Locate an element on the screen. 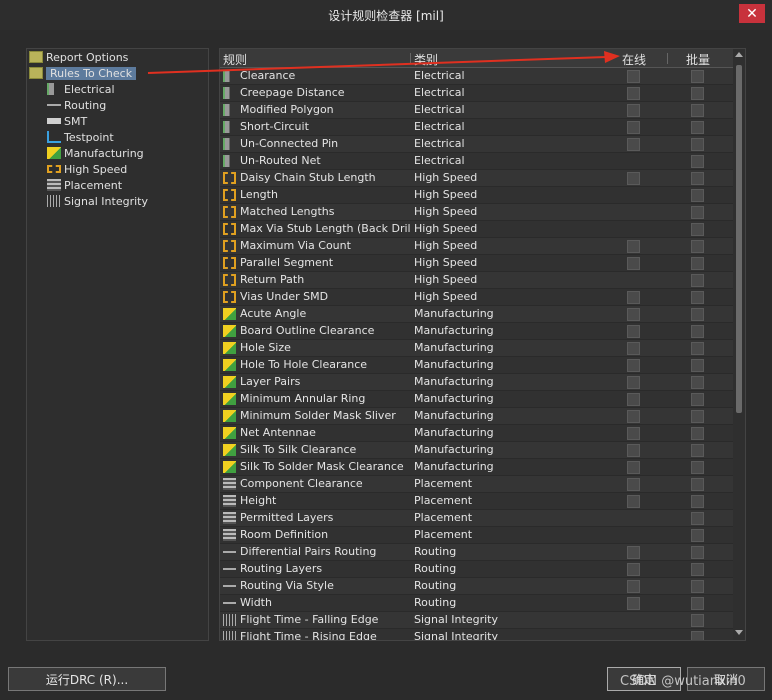 The width and height of the screenshot is (772, 700). vertical-scrollbar is located at coordinates (739, 344).